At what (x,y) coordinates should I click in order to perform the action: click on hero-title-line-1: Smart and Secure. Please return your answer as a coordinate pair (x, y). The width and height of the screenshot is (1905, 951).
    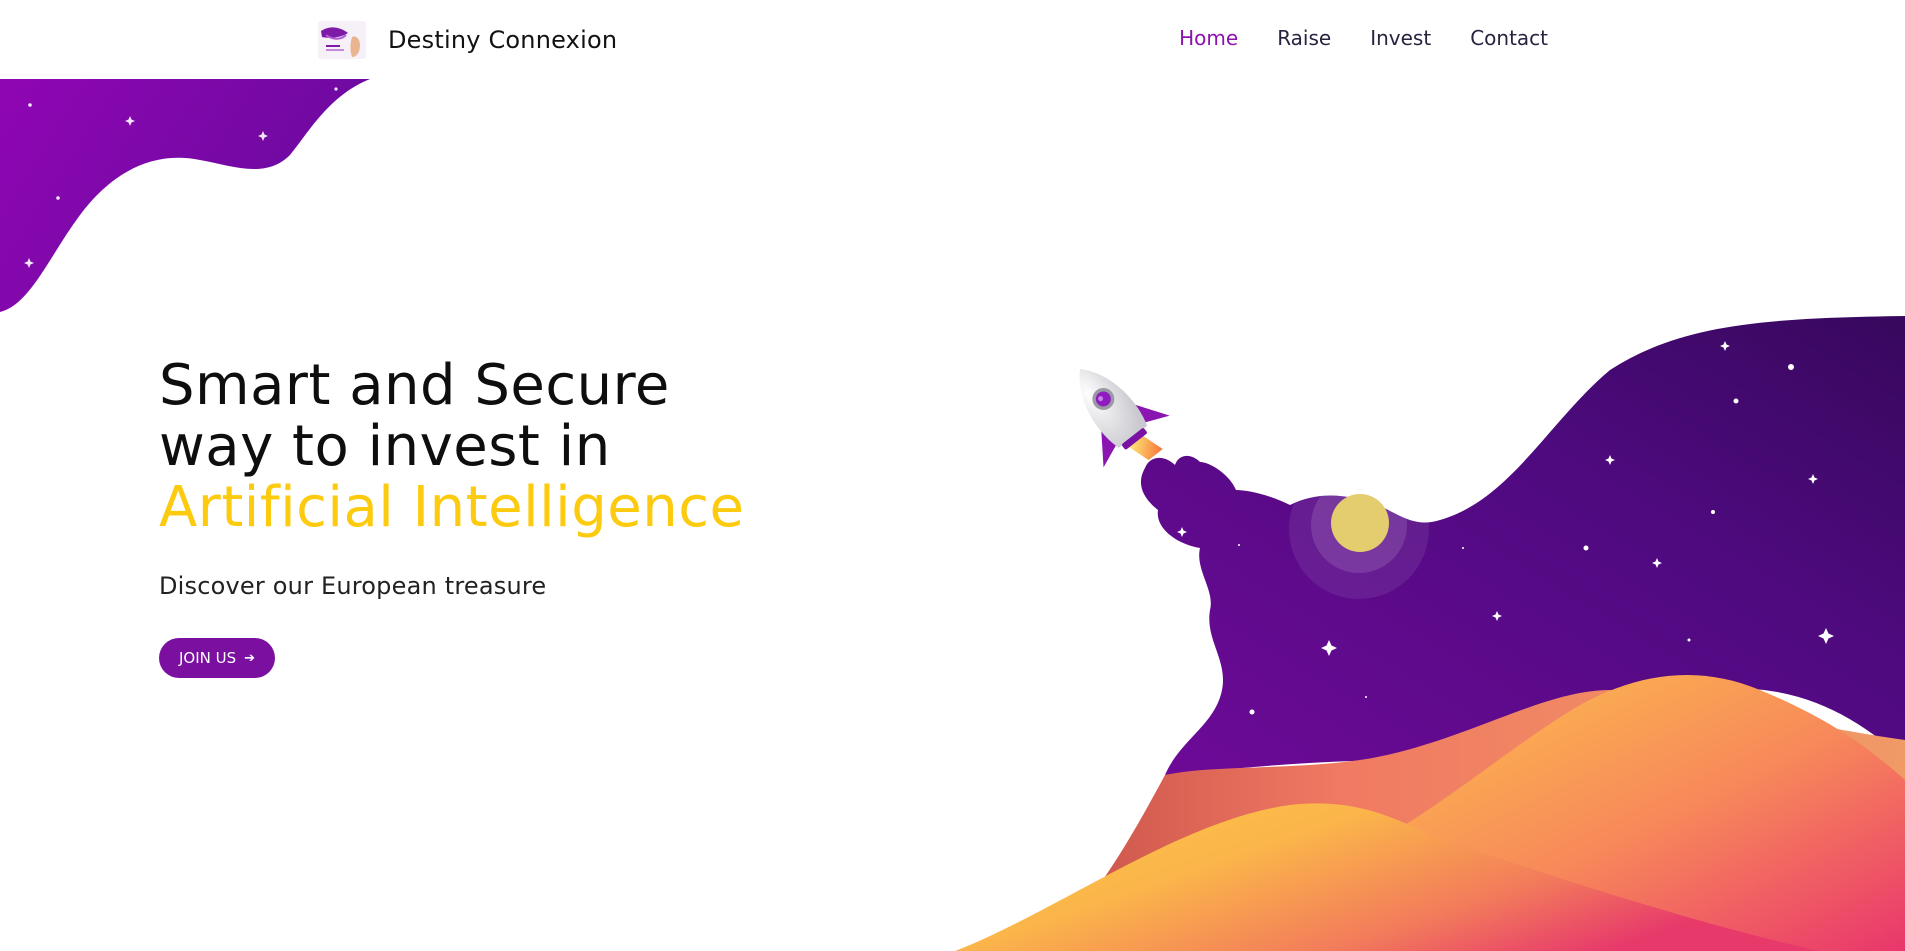
    Looking at the image, I should click on (414, 385).